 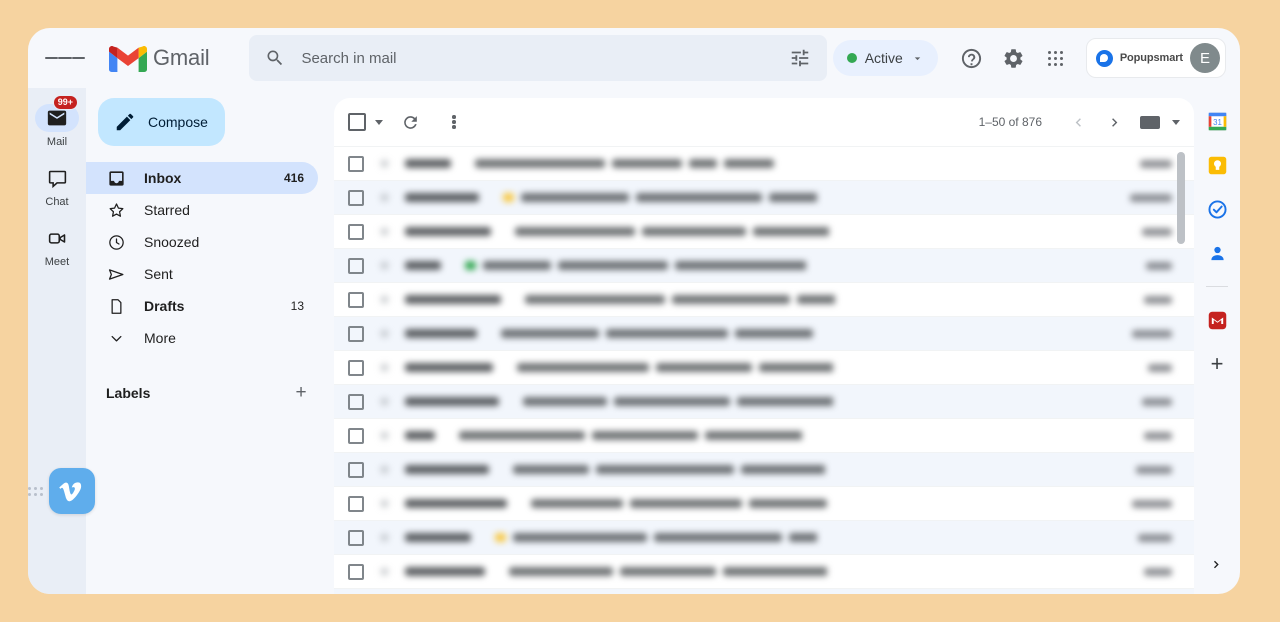 What do you see at coordinates (1155, 58) in the screenshot?
I see `account-chip: Popupsmart E` at bounding box center [1155, 58].